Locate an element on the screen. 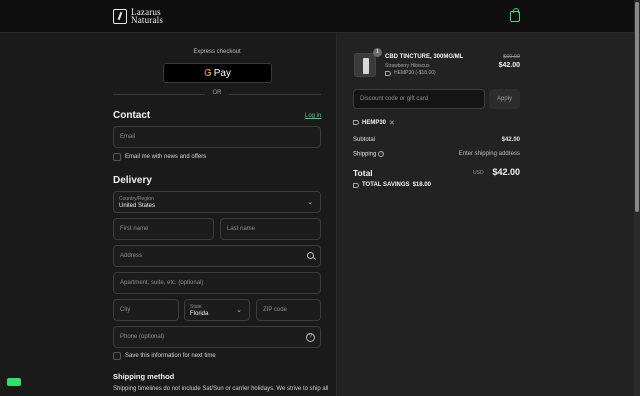  city-field: City is located at coordinates (146, 310).